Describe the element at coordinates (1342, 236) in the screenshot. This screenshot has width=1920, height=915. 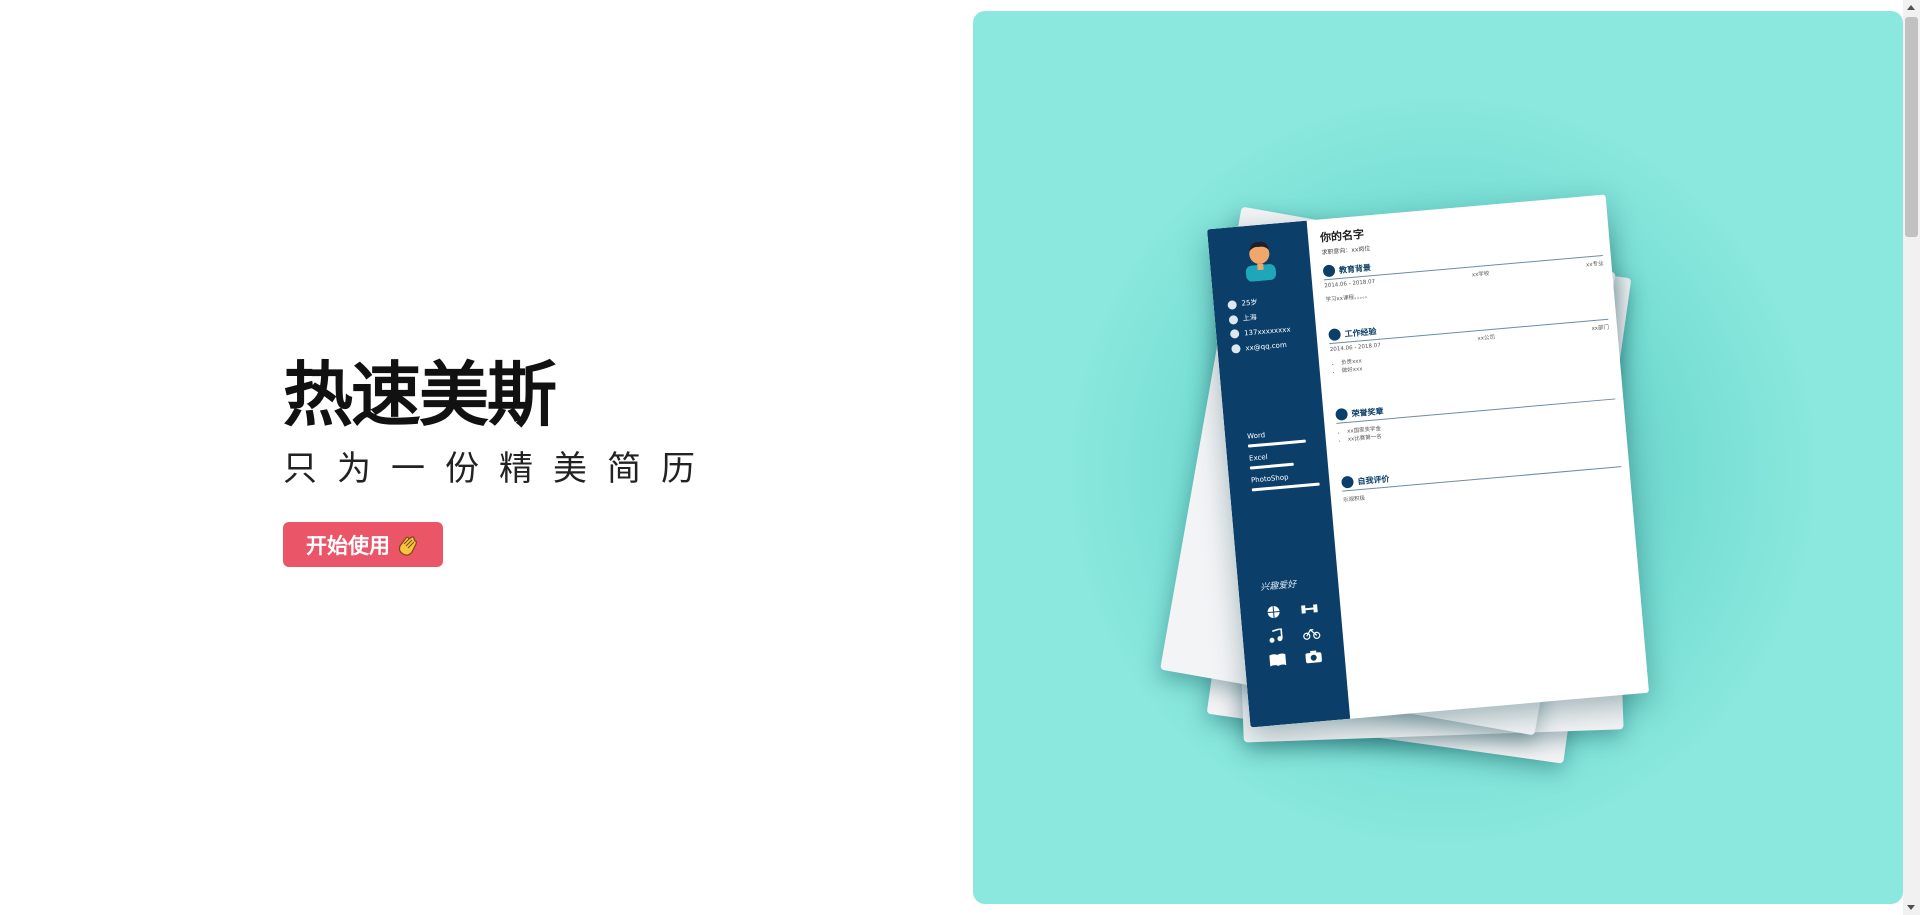
I see `resume-name: 你的名字` at that location.